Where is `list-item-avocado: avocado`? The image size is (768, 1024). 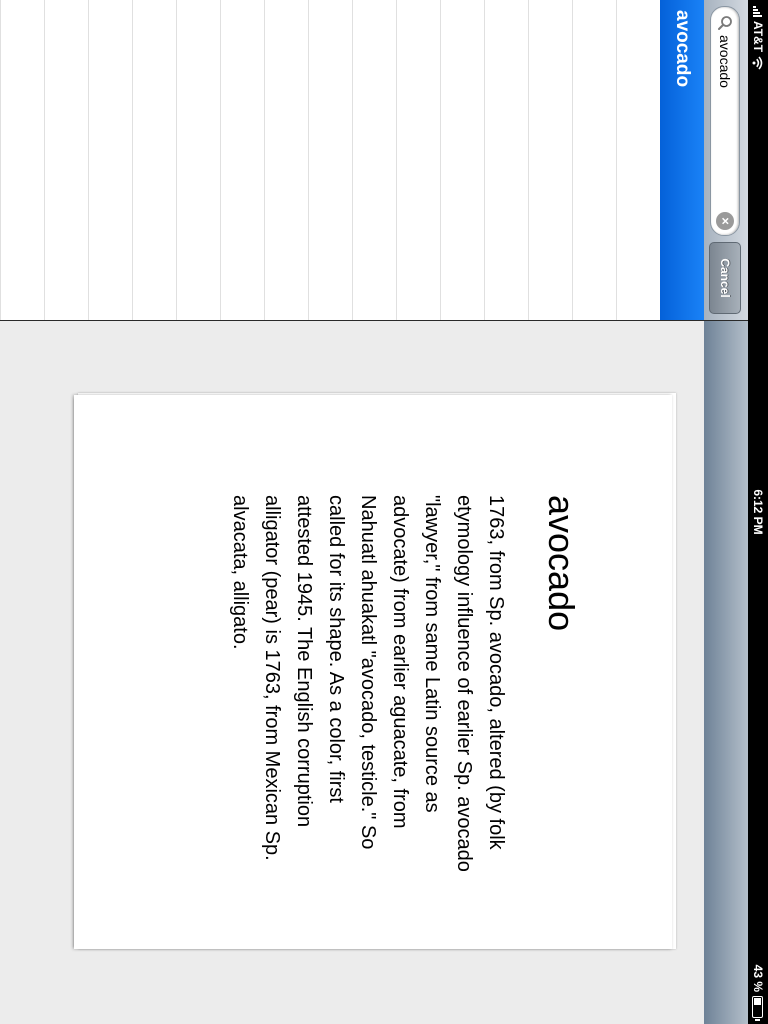
list-item-avocado: avocado is located at coordinates (682, 160).